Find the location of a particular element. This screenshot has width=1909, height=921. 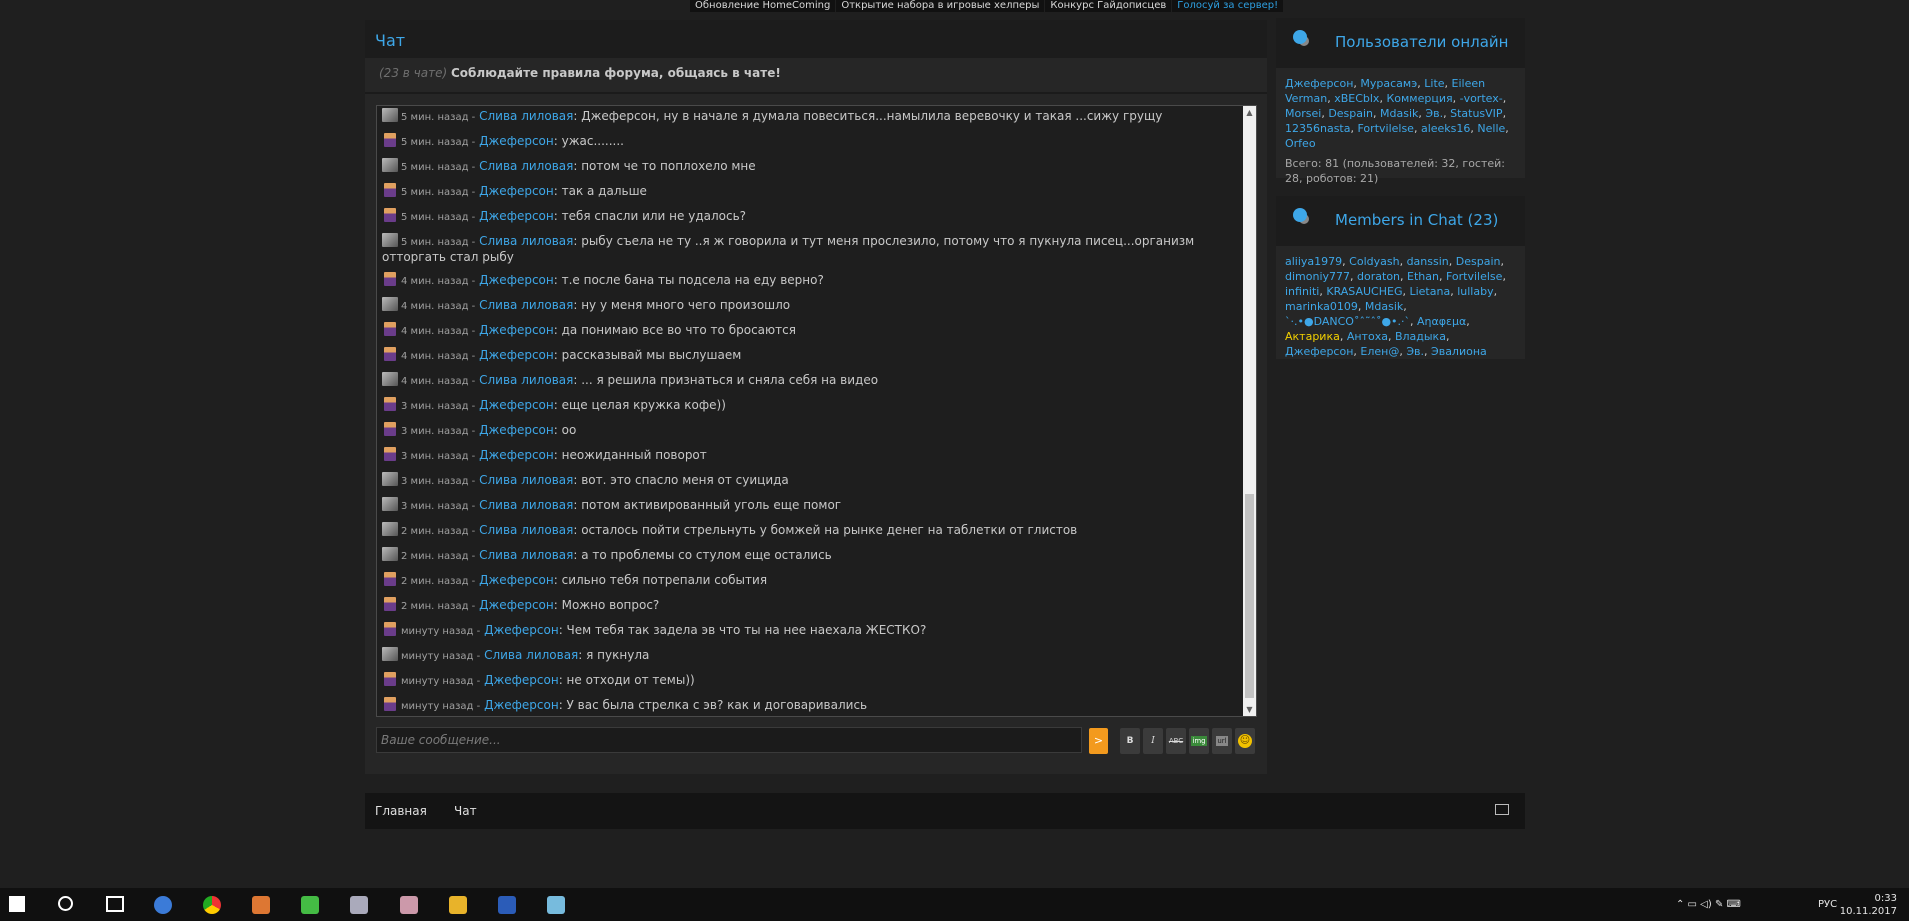

user-link: Актарика is located at coordinates (1312, 336).